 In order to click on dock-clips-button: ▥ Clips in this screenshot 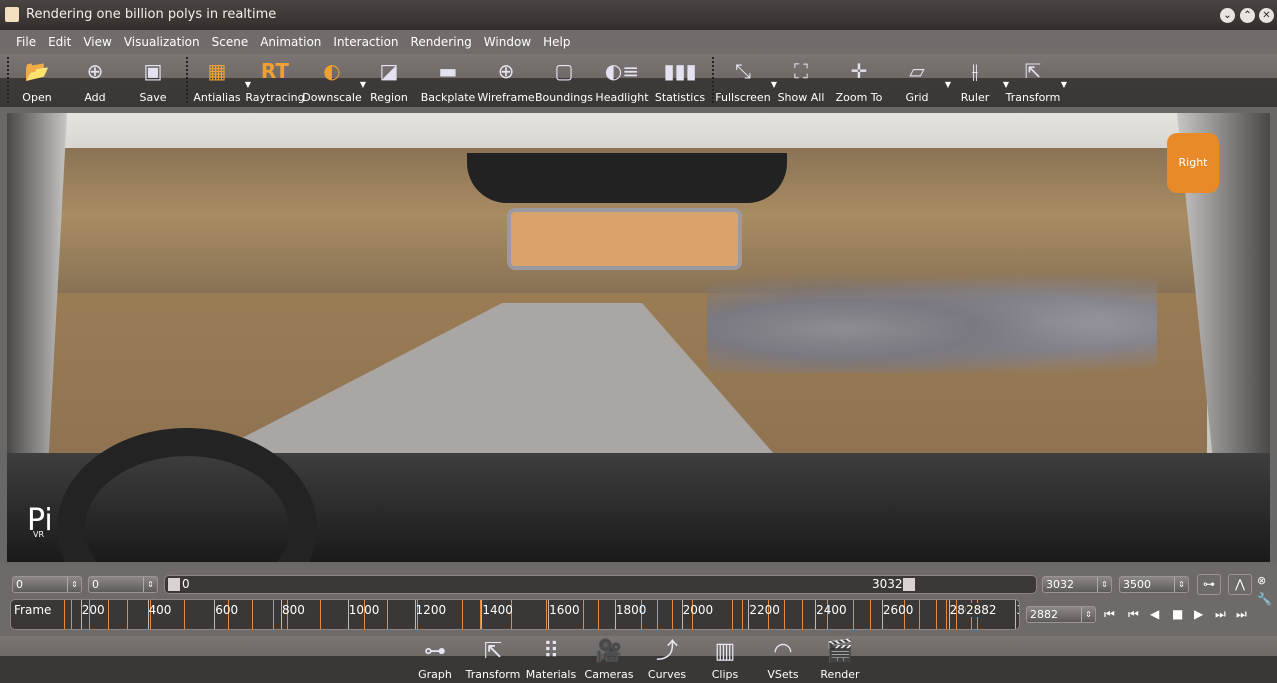, I will do `click(725, 658)`.